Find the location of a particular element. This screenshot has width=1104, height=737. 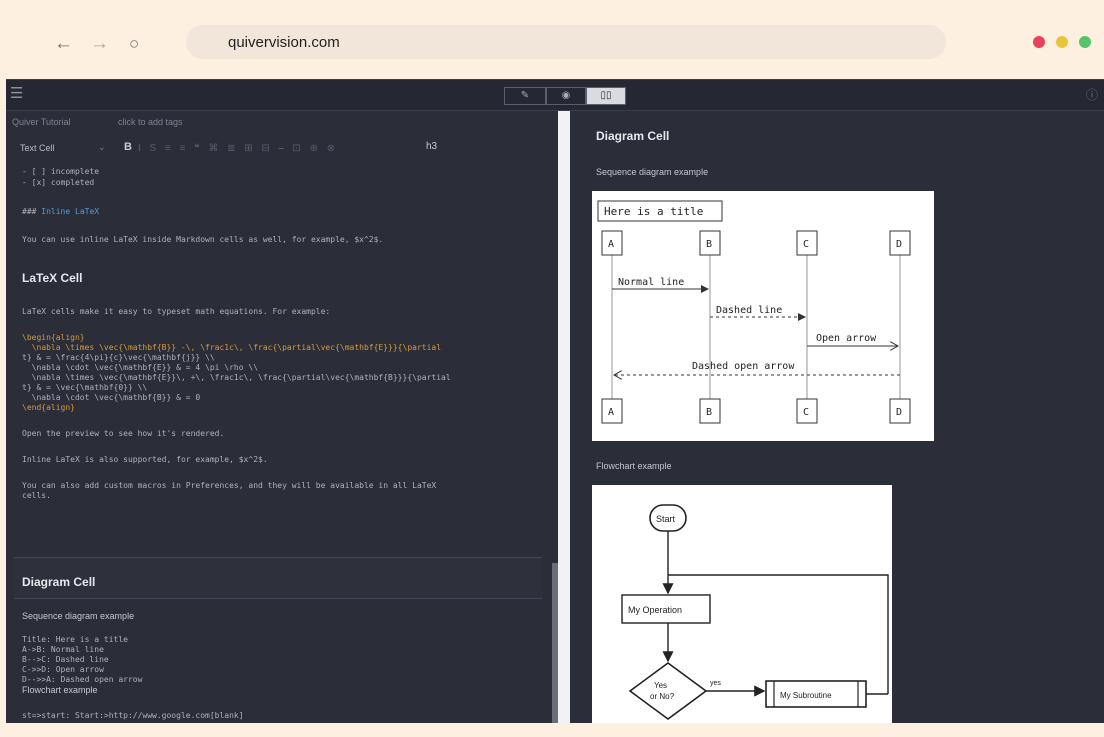

code-line: A->B: Normal line is located at coordinates (63, 649).